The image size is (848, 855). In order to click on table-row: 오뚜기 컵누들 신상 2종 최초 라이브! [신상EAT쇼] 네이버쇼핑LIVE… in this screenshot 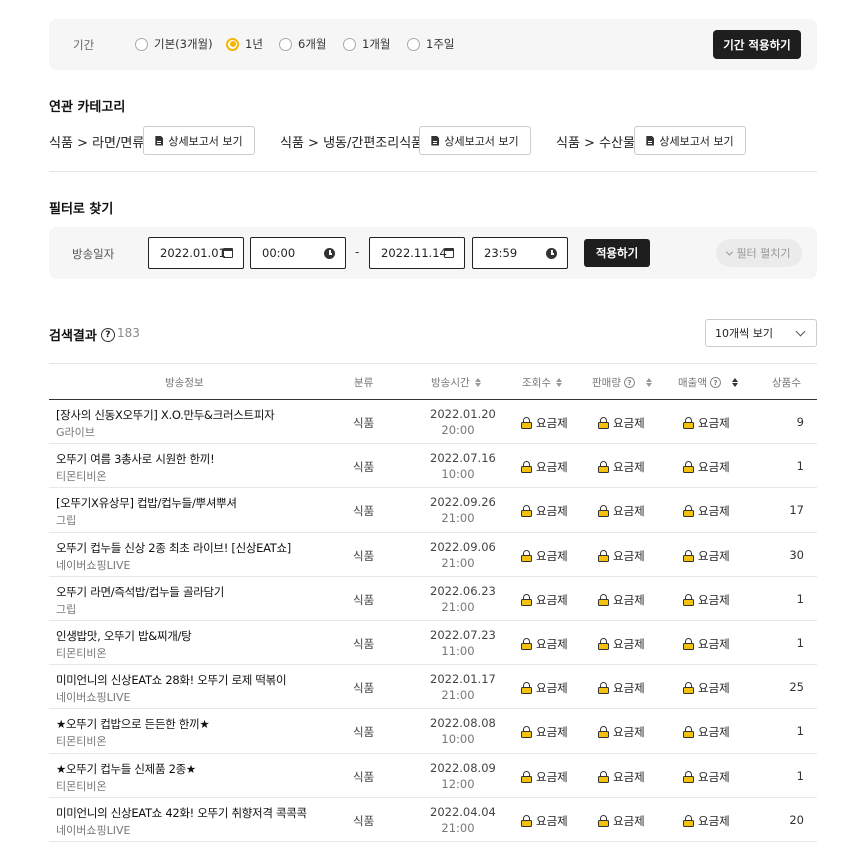, I will do `click(433, 555)`.